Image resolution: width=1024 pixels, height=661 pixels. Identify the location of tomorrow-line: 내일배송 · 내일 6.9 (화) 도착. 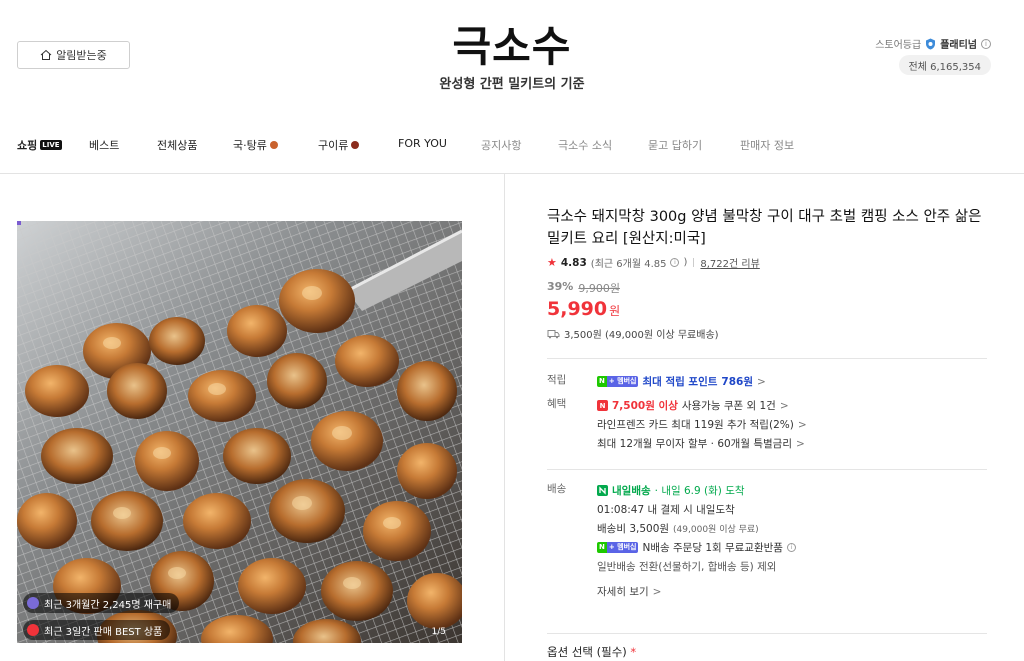
(792, 490).